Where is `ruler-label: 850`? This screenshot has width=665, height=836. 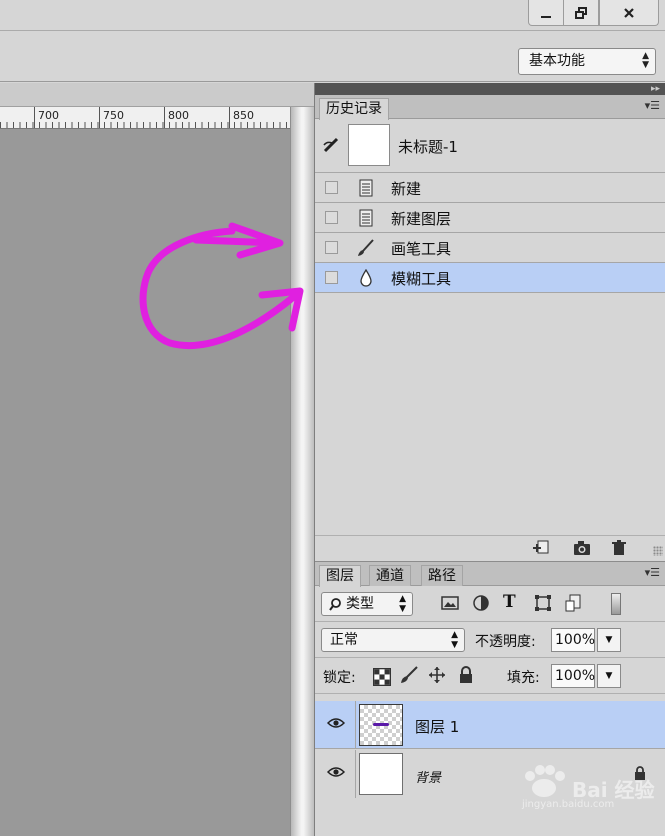
ruler-label: 850 is located at coordinates (243, 115).